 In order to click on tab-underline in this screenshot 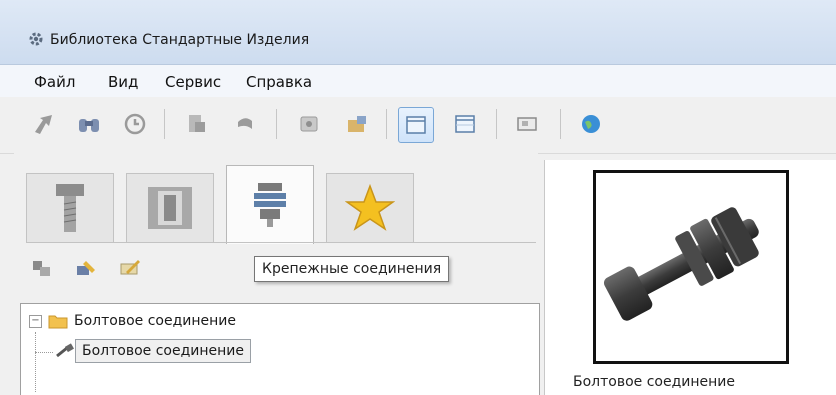, I will do `click(281, 242)`.